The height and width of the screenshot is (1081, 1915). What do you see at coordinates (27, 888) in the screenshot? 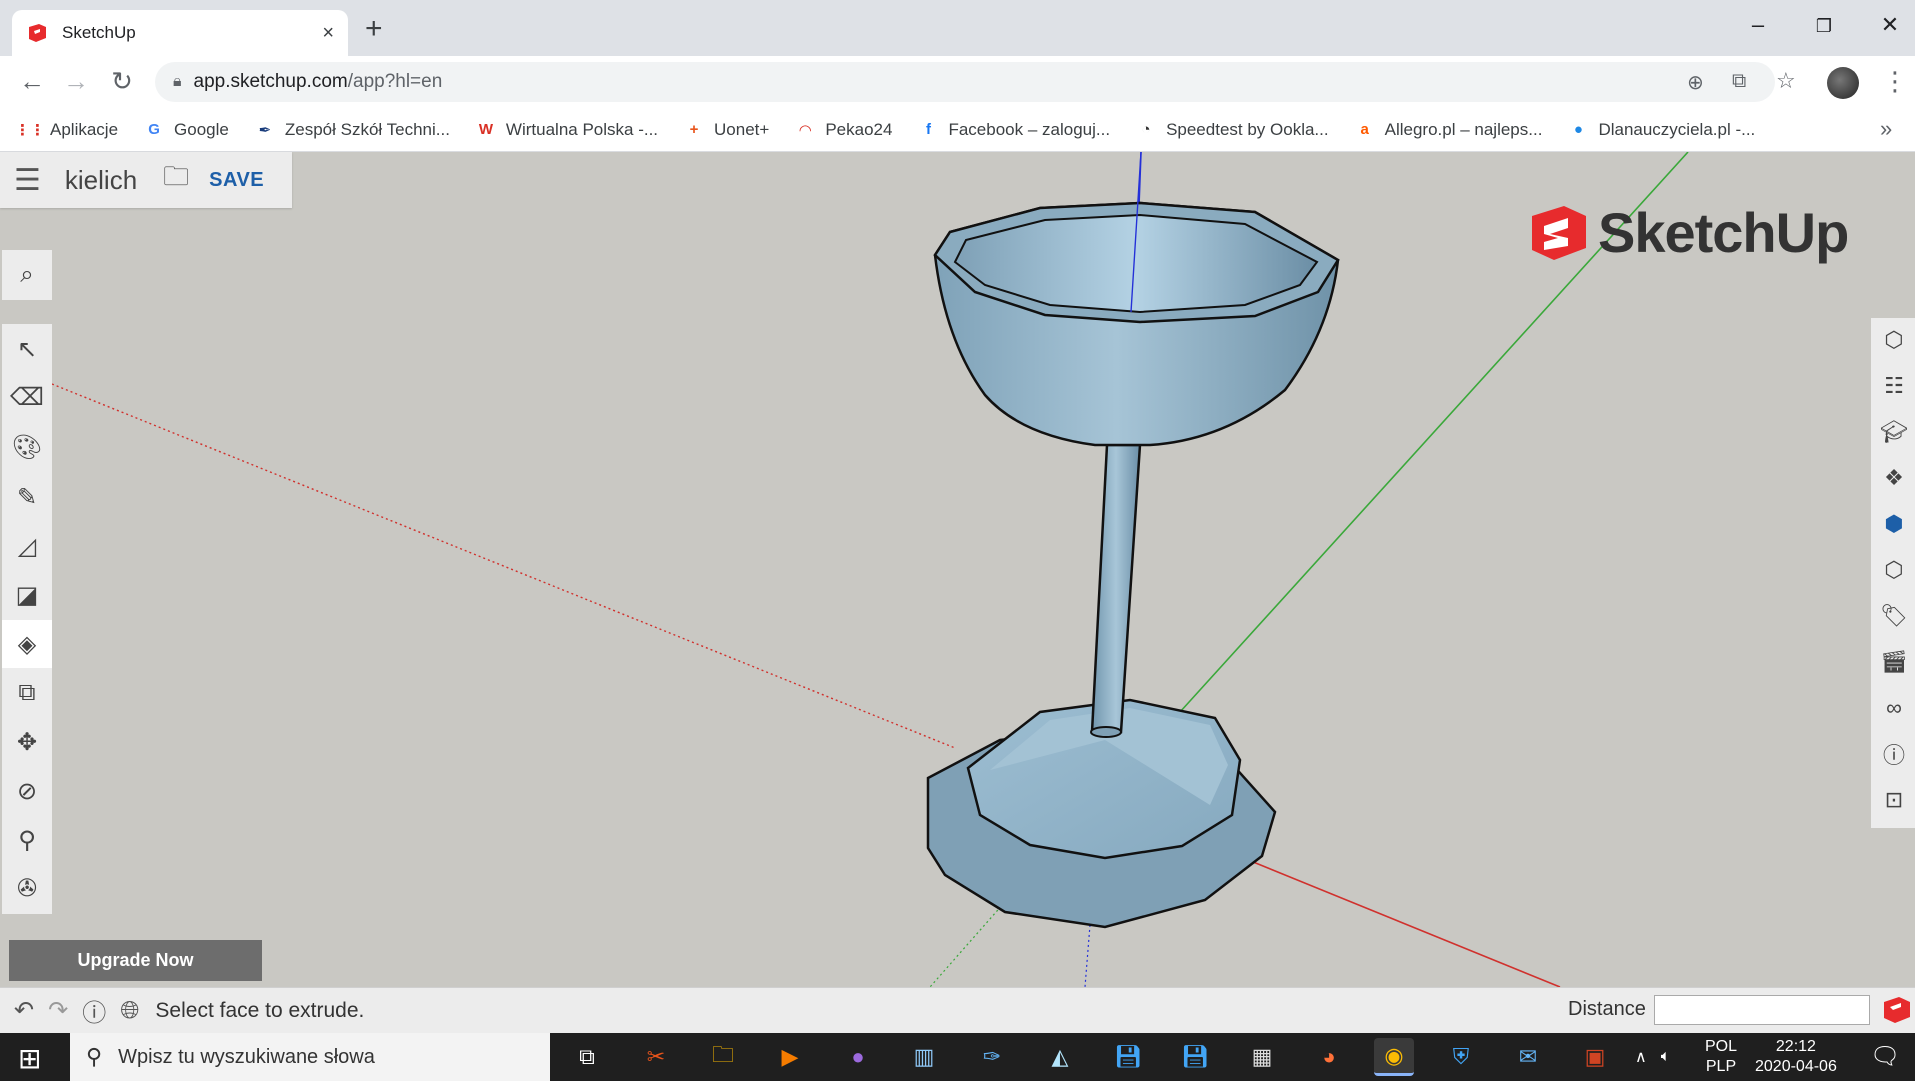
I see `orbit-tool-icon: ✇` at bounding box center [27, 888].